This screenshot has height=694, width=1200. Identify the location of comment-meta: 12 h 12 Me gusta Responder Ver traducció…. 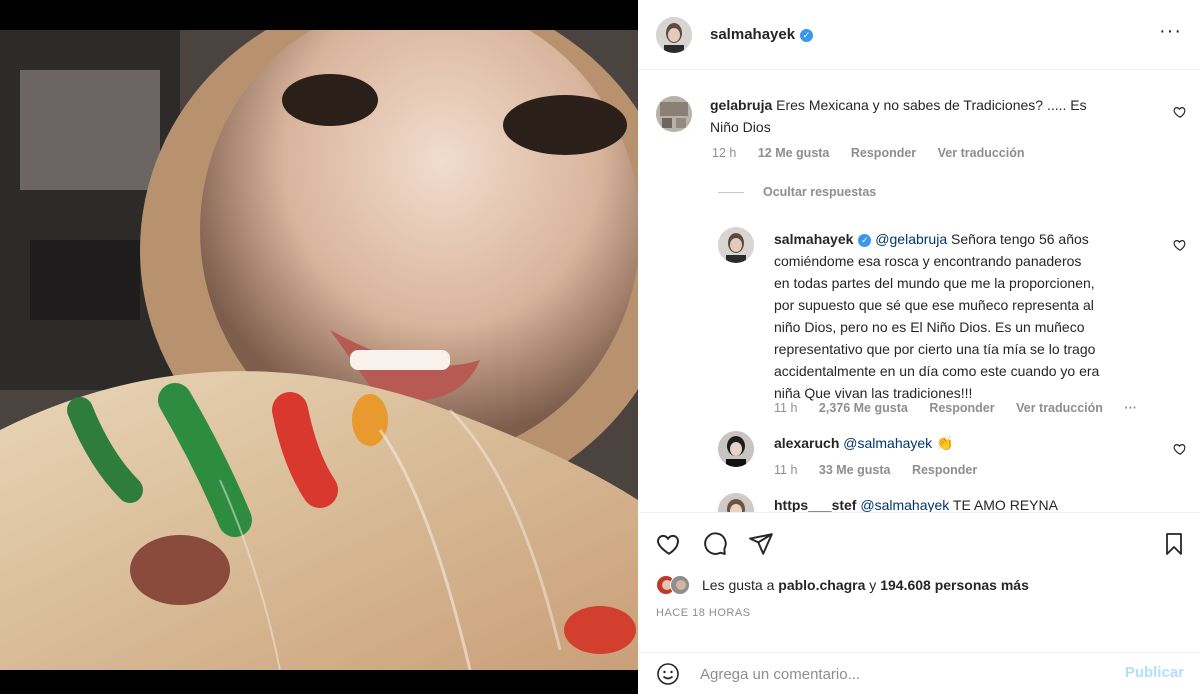
(877, 153).